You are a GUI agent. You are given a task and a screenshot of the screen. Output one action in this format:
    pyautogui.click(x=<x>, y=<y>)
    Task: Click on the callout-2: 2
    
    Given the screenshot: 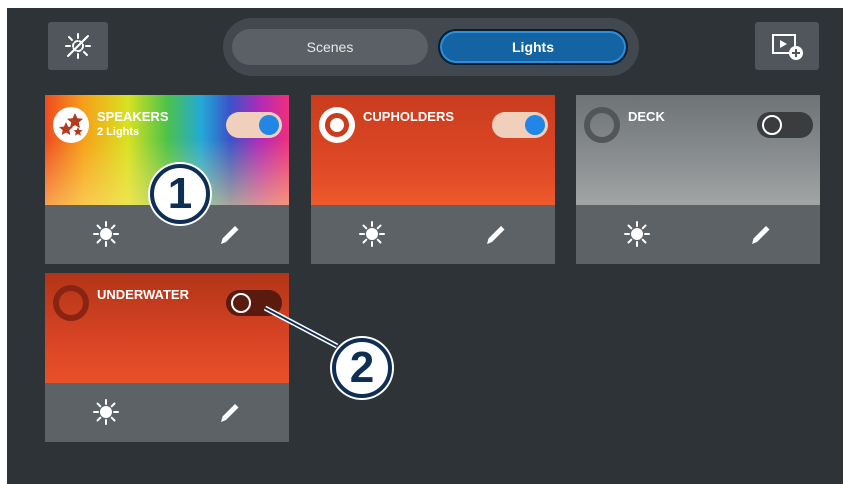 What is the action you would take?
    pyautogui.click(x=362, y=368)
    